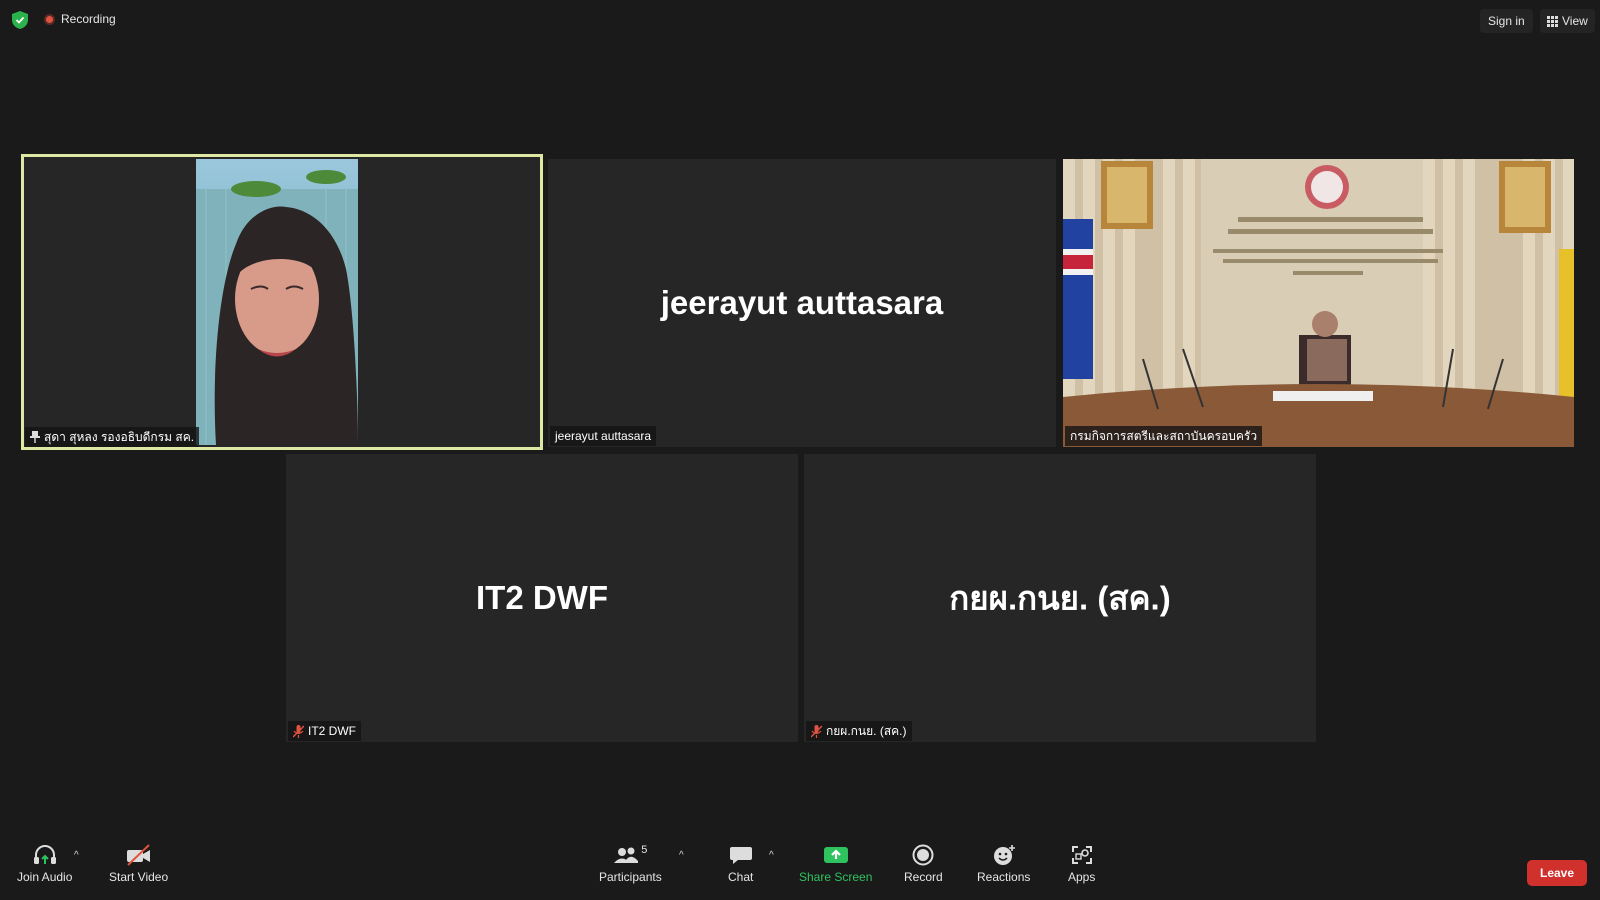 The height and width of the screenshot is (900, 1600). I want to click on recording-label: Recording, so click(88, 19).